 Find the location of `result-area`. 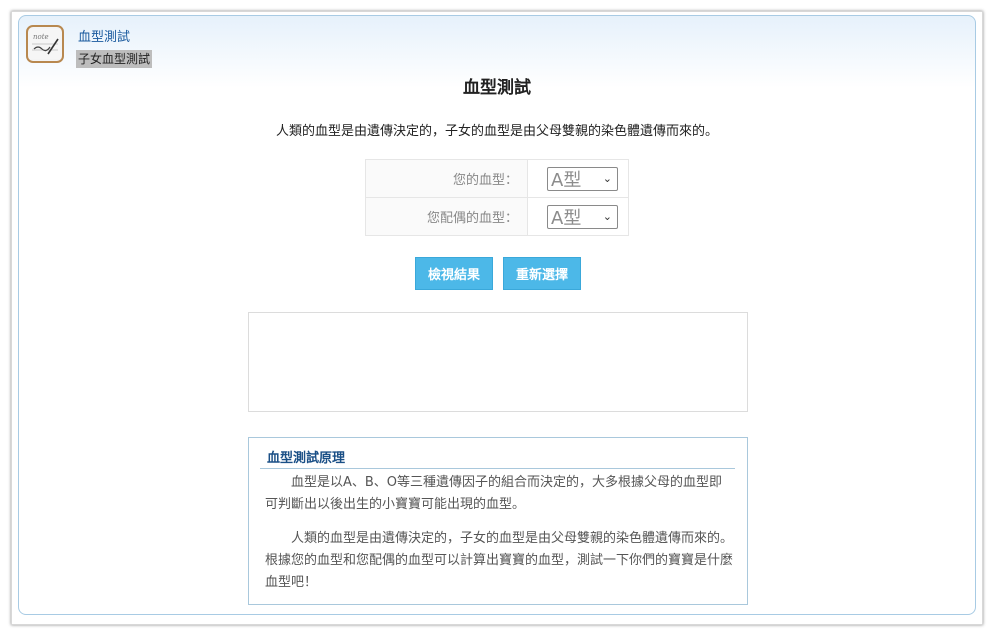

result-area is located at coordinates (498, 362).